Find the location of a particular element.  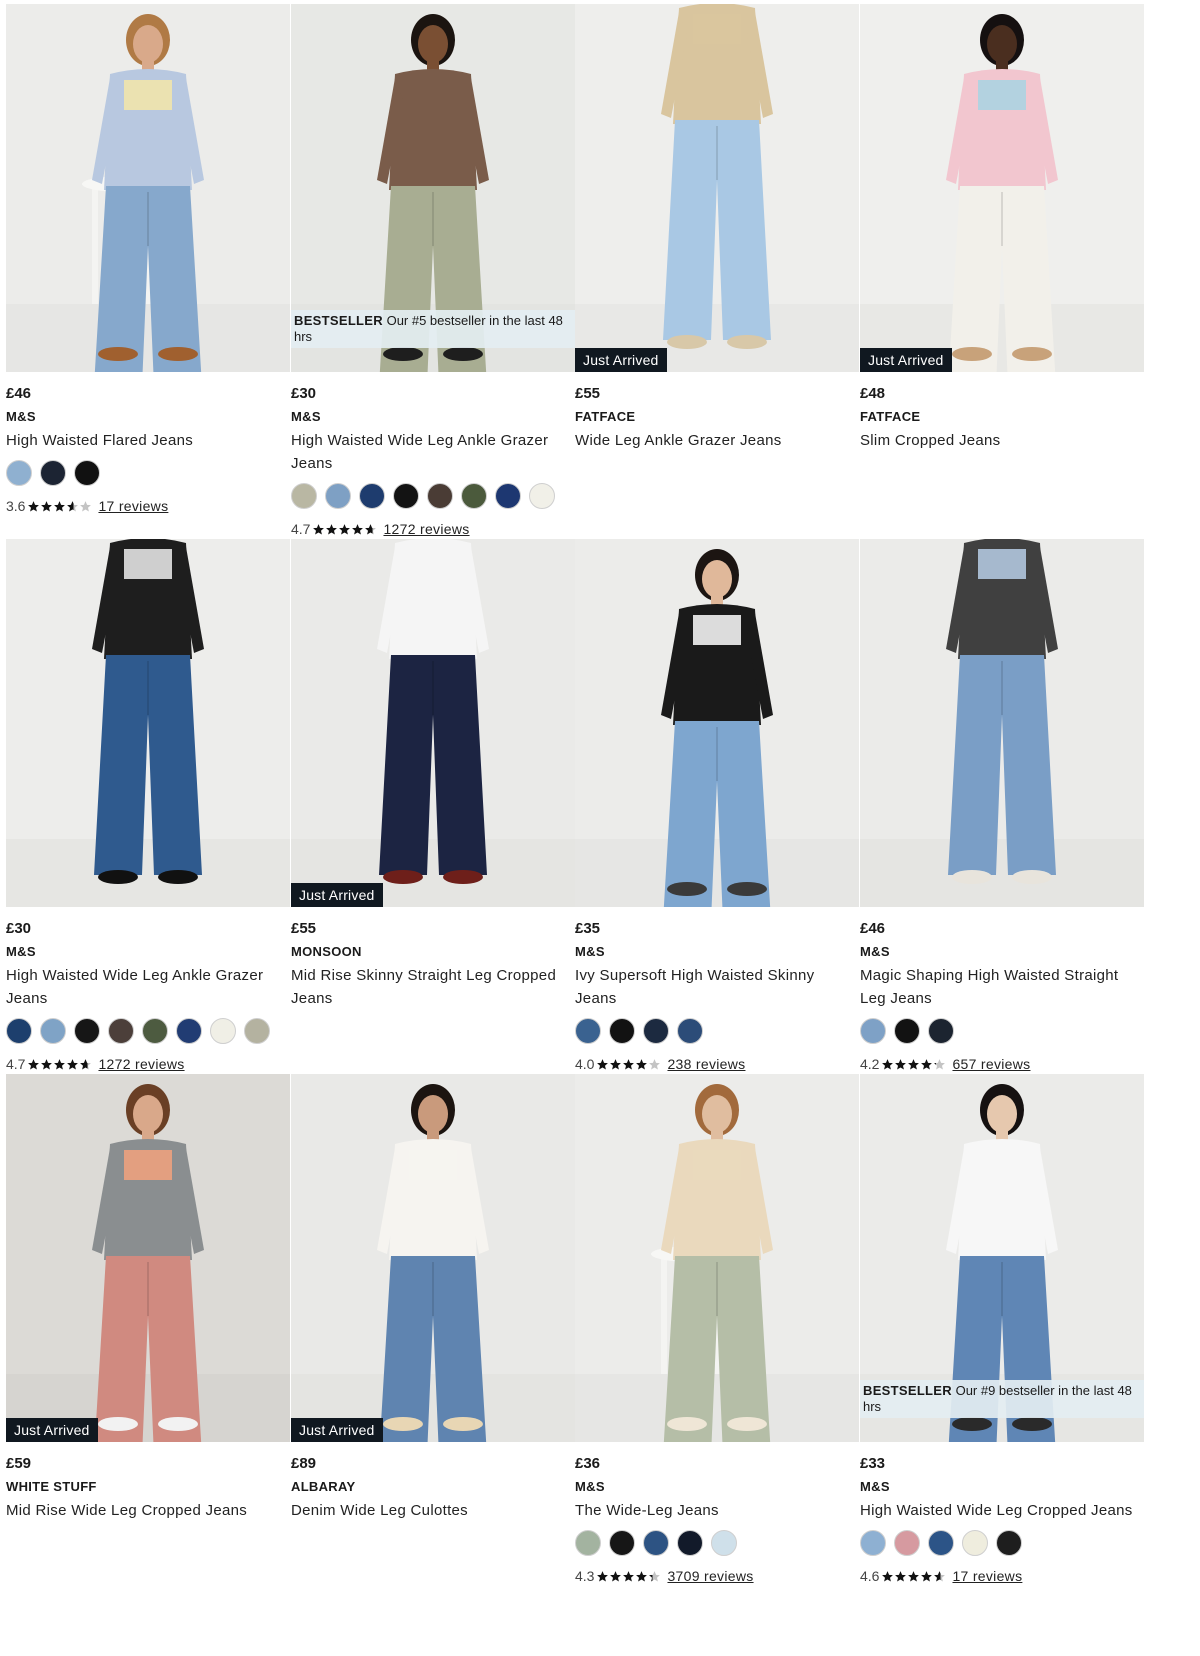

product-name-link: Wide Leg Ankle Grazer Jeans is located at coordinates (717, 440).